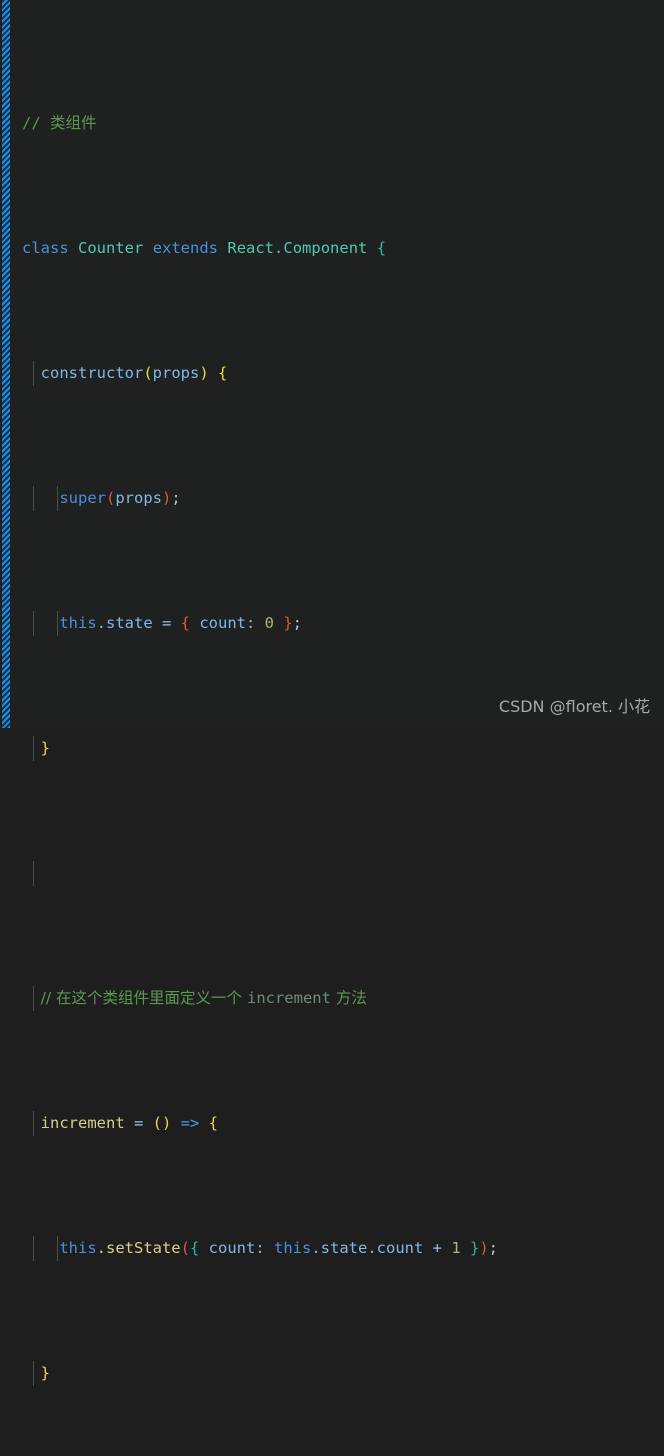 Image resolution: width=664 pixels, height=1456 pixels. Describe the element at coordinates (332, 373) in the screenshot. I see `code-line: constructor(props) {` at that location.